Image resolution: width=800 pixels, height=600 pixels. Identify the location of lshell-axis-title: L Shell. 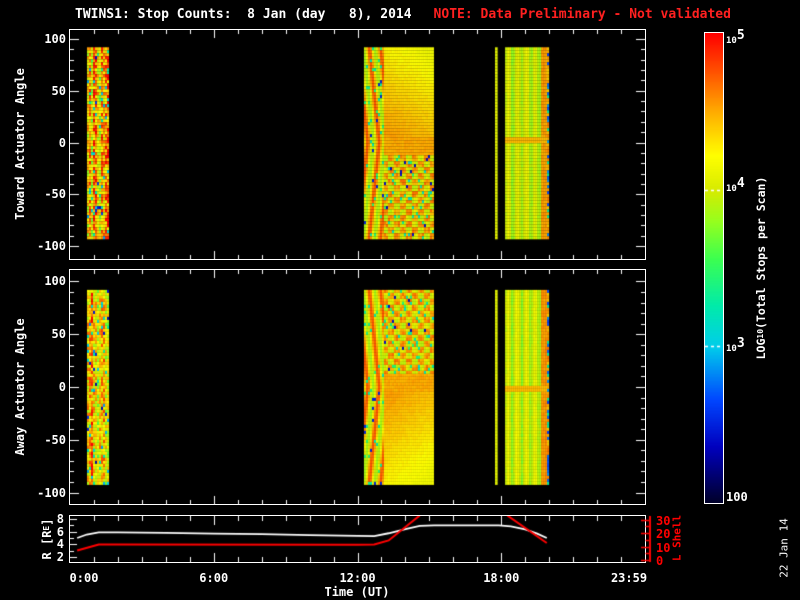
(677, 538).